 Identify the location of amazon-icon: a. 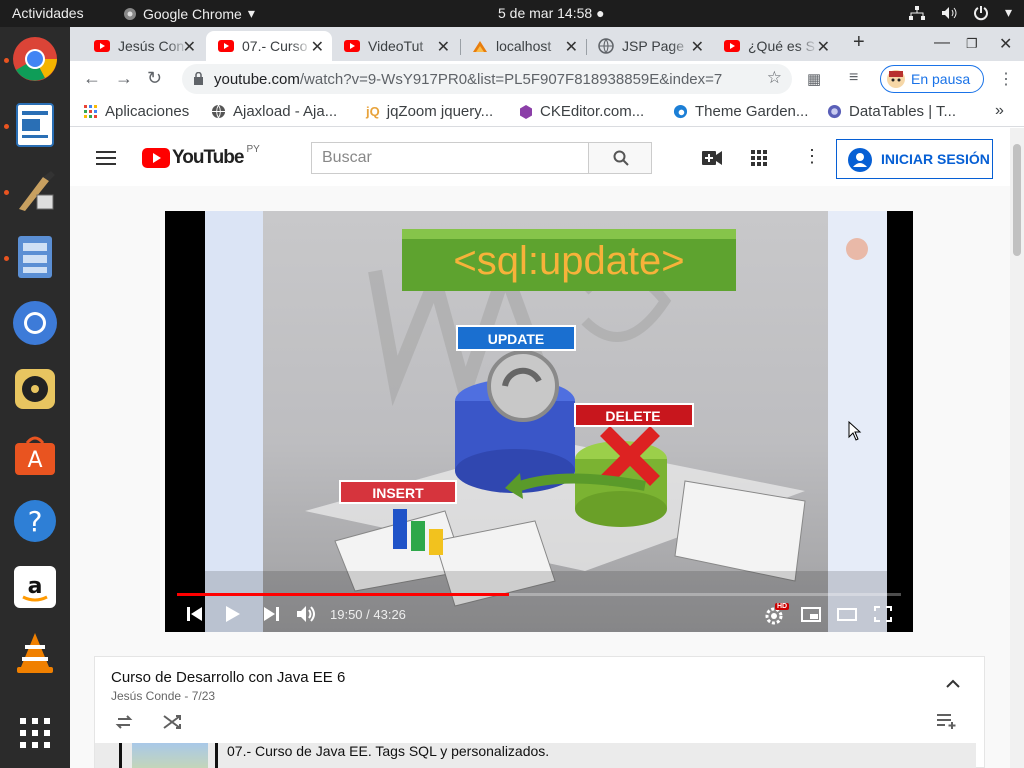
(35, 587).